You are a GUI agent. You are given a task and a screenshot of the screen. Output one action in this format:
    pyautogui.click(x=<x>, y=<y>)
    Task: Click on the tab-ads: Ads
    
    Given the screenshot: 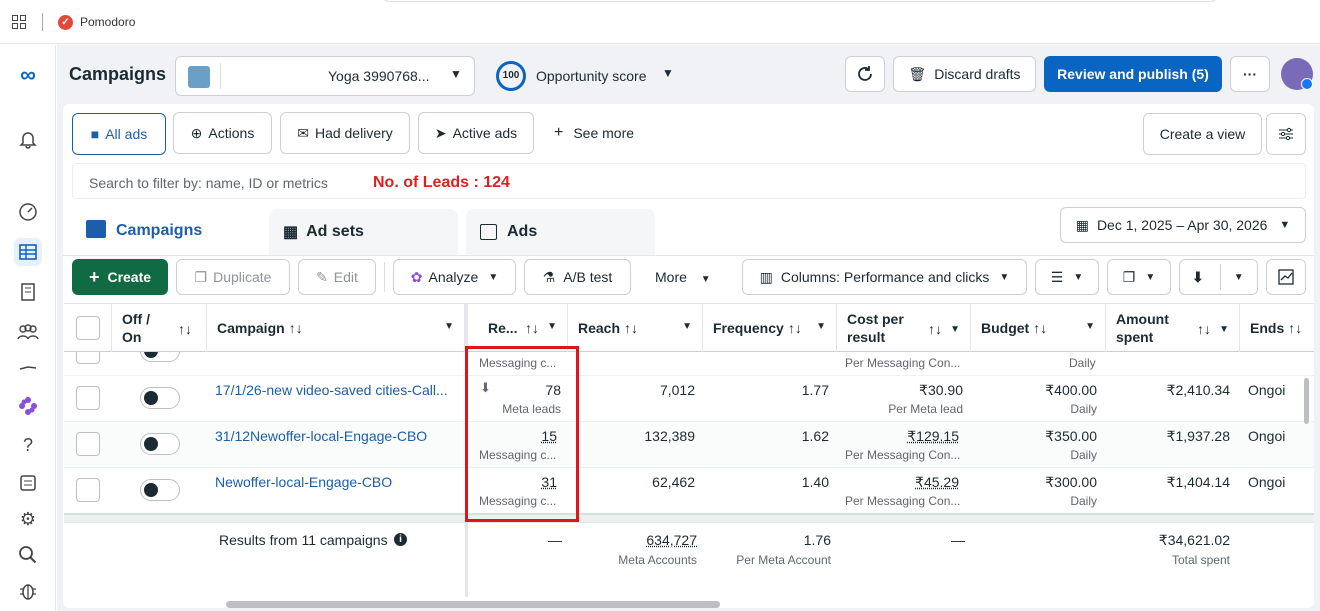 What is the action you would take?
    pyautogui.click(x=560, y=232)
    